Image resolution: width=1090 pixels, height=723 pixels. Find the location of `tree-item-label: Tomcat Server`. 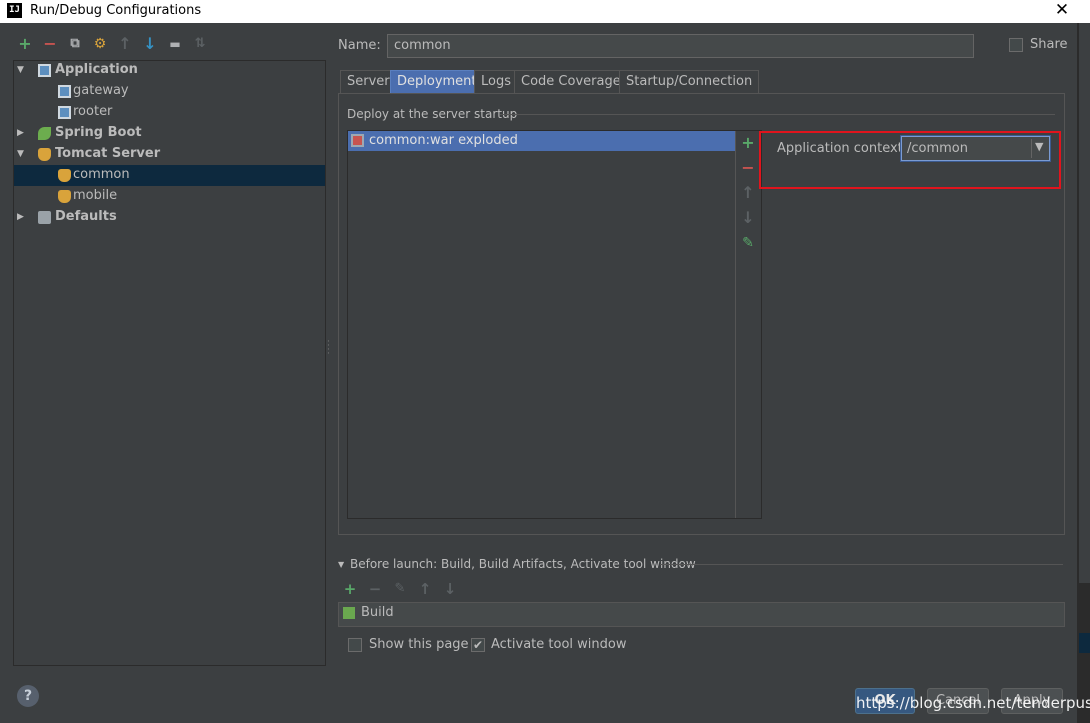

tree-item-label: Tomcat Server is located at coordinates (108, 153).